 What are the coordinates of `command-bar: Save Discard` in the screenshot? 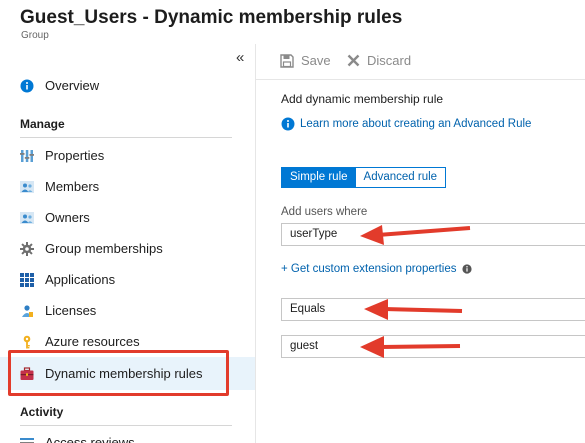 It's located at (420, 62).